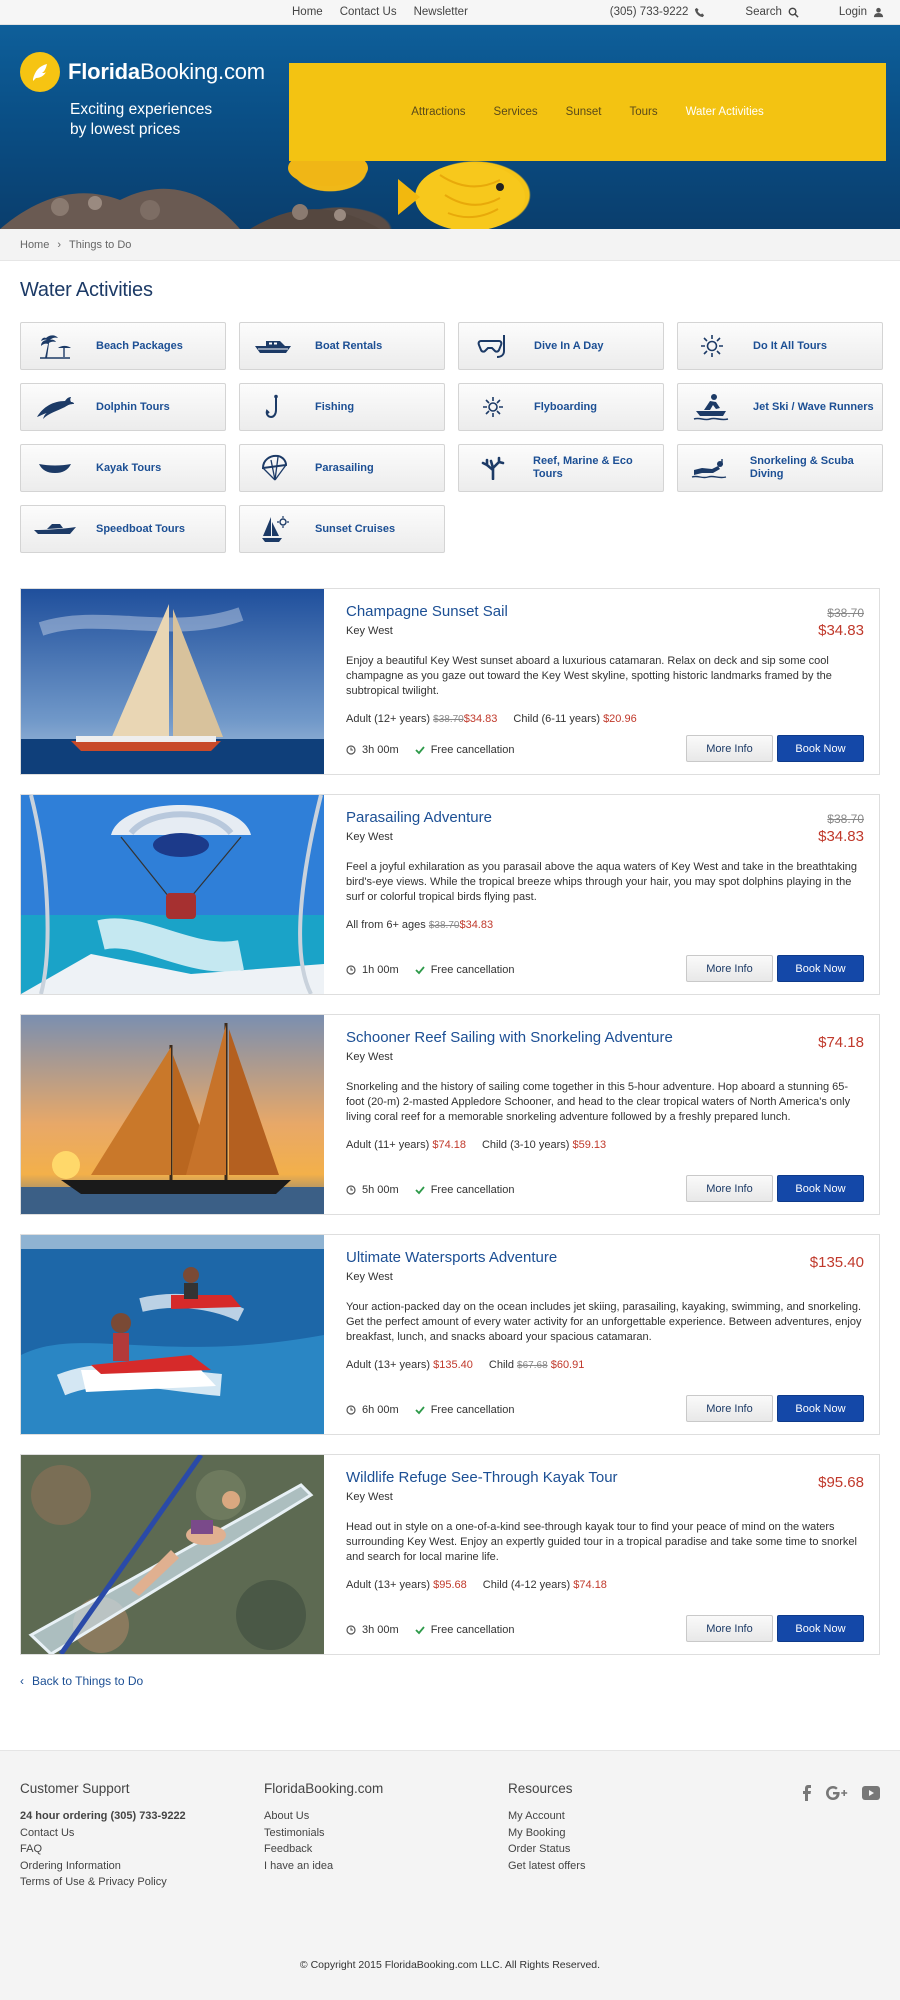 The image size is (900, 2000). I want to click on tour-meta: 3h 00m Free cancellation, so click(438, 1630).